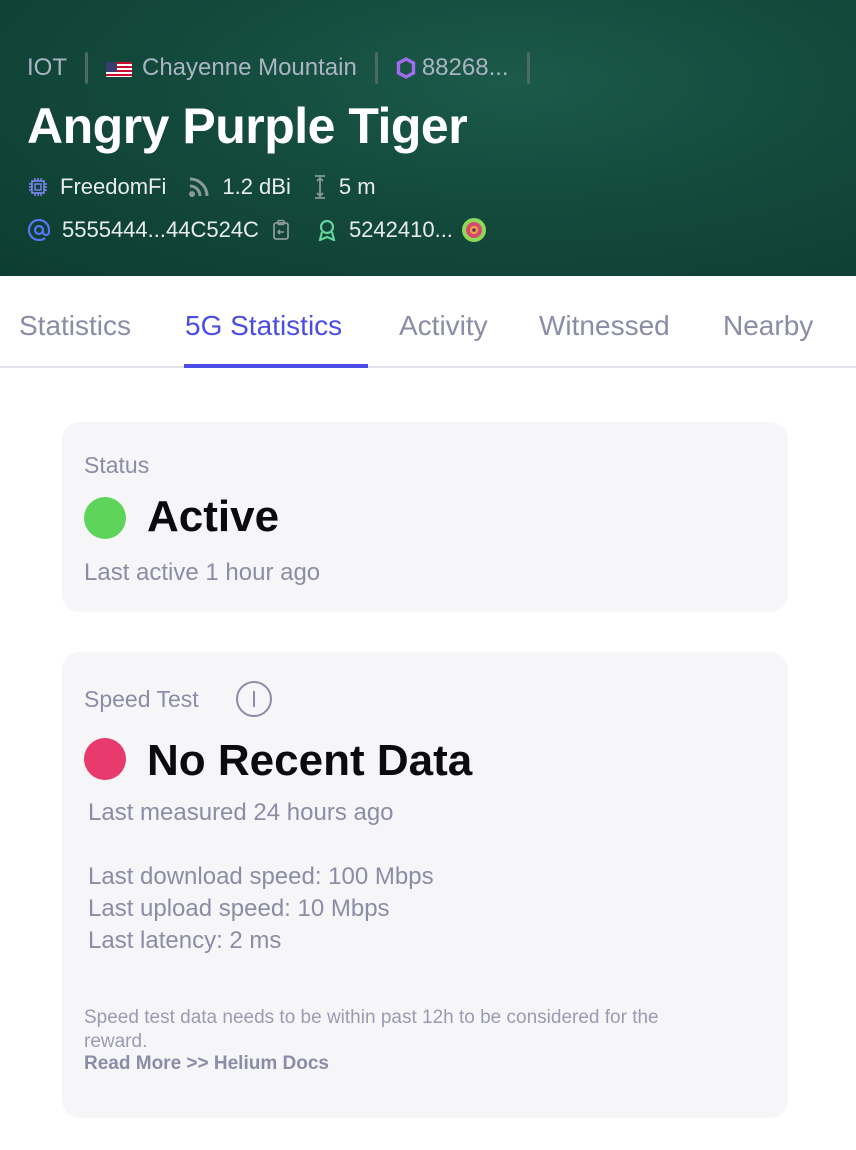  What do you see at coordinates (117, 465) in the screenshot?
I see `status-label: Status` at bounding box center [117, 465].